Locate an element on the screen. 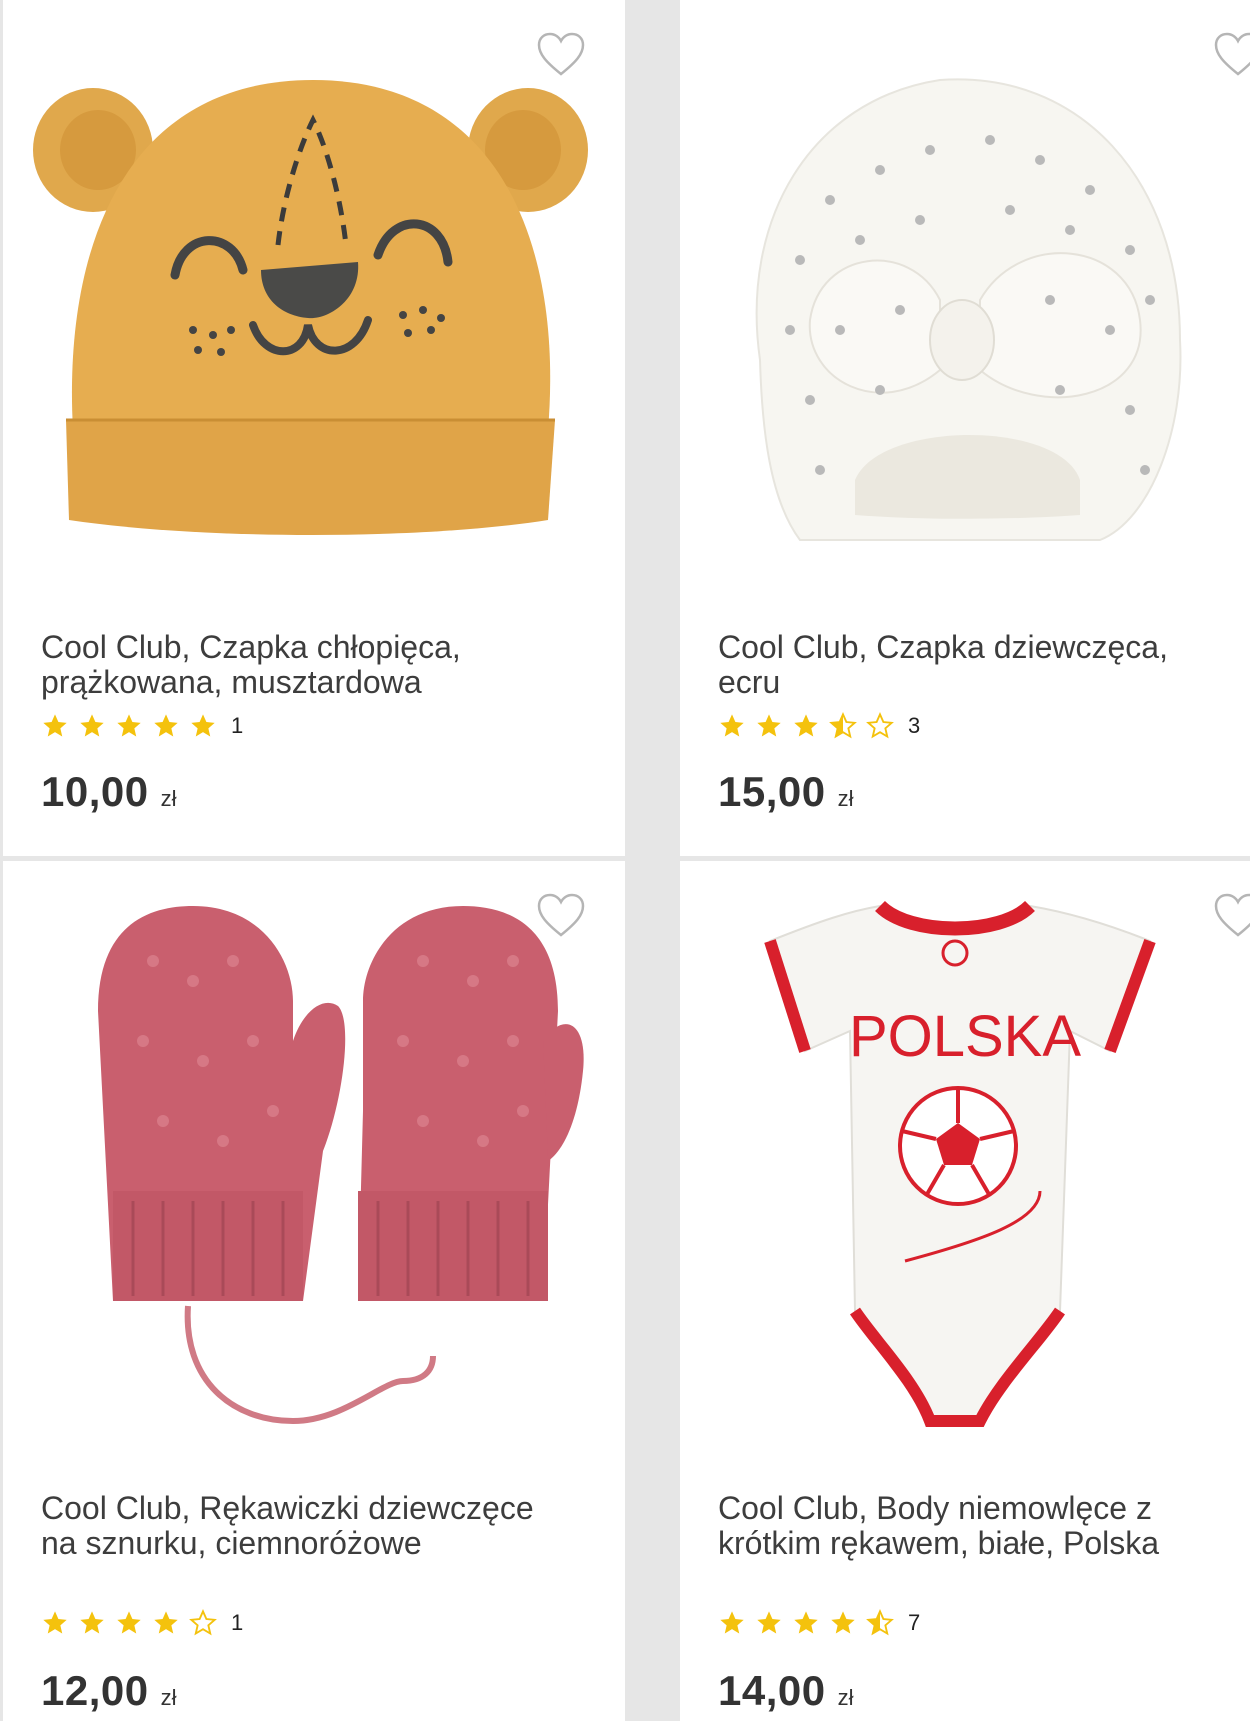 Image resolution: width=1250 pixels, height=1721 pixels. price-amount: 12,00 is located at coordinates (95, 1690).